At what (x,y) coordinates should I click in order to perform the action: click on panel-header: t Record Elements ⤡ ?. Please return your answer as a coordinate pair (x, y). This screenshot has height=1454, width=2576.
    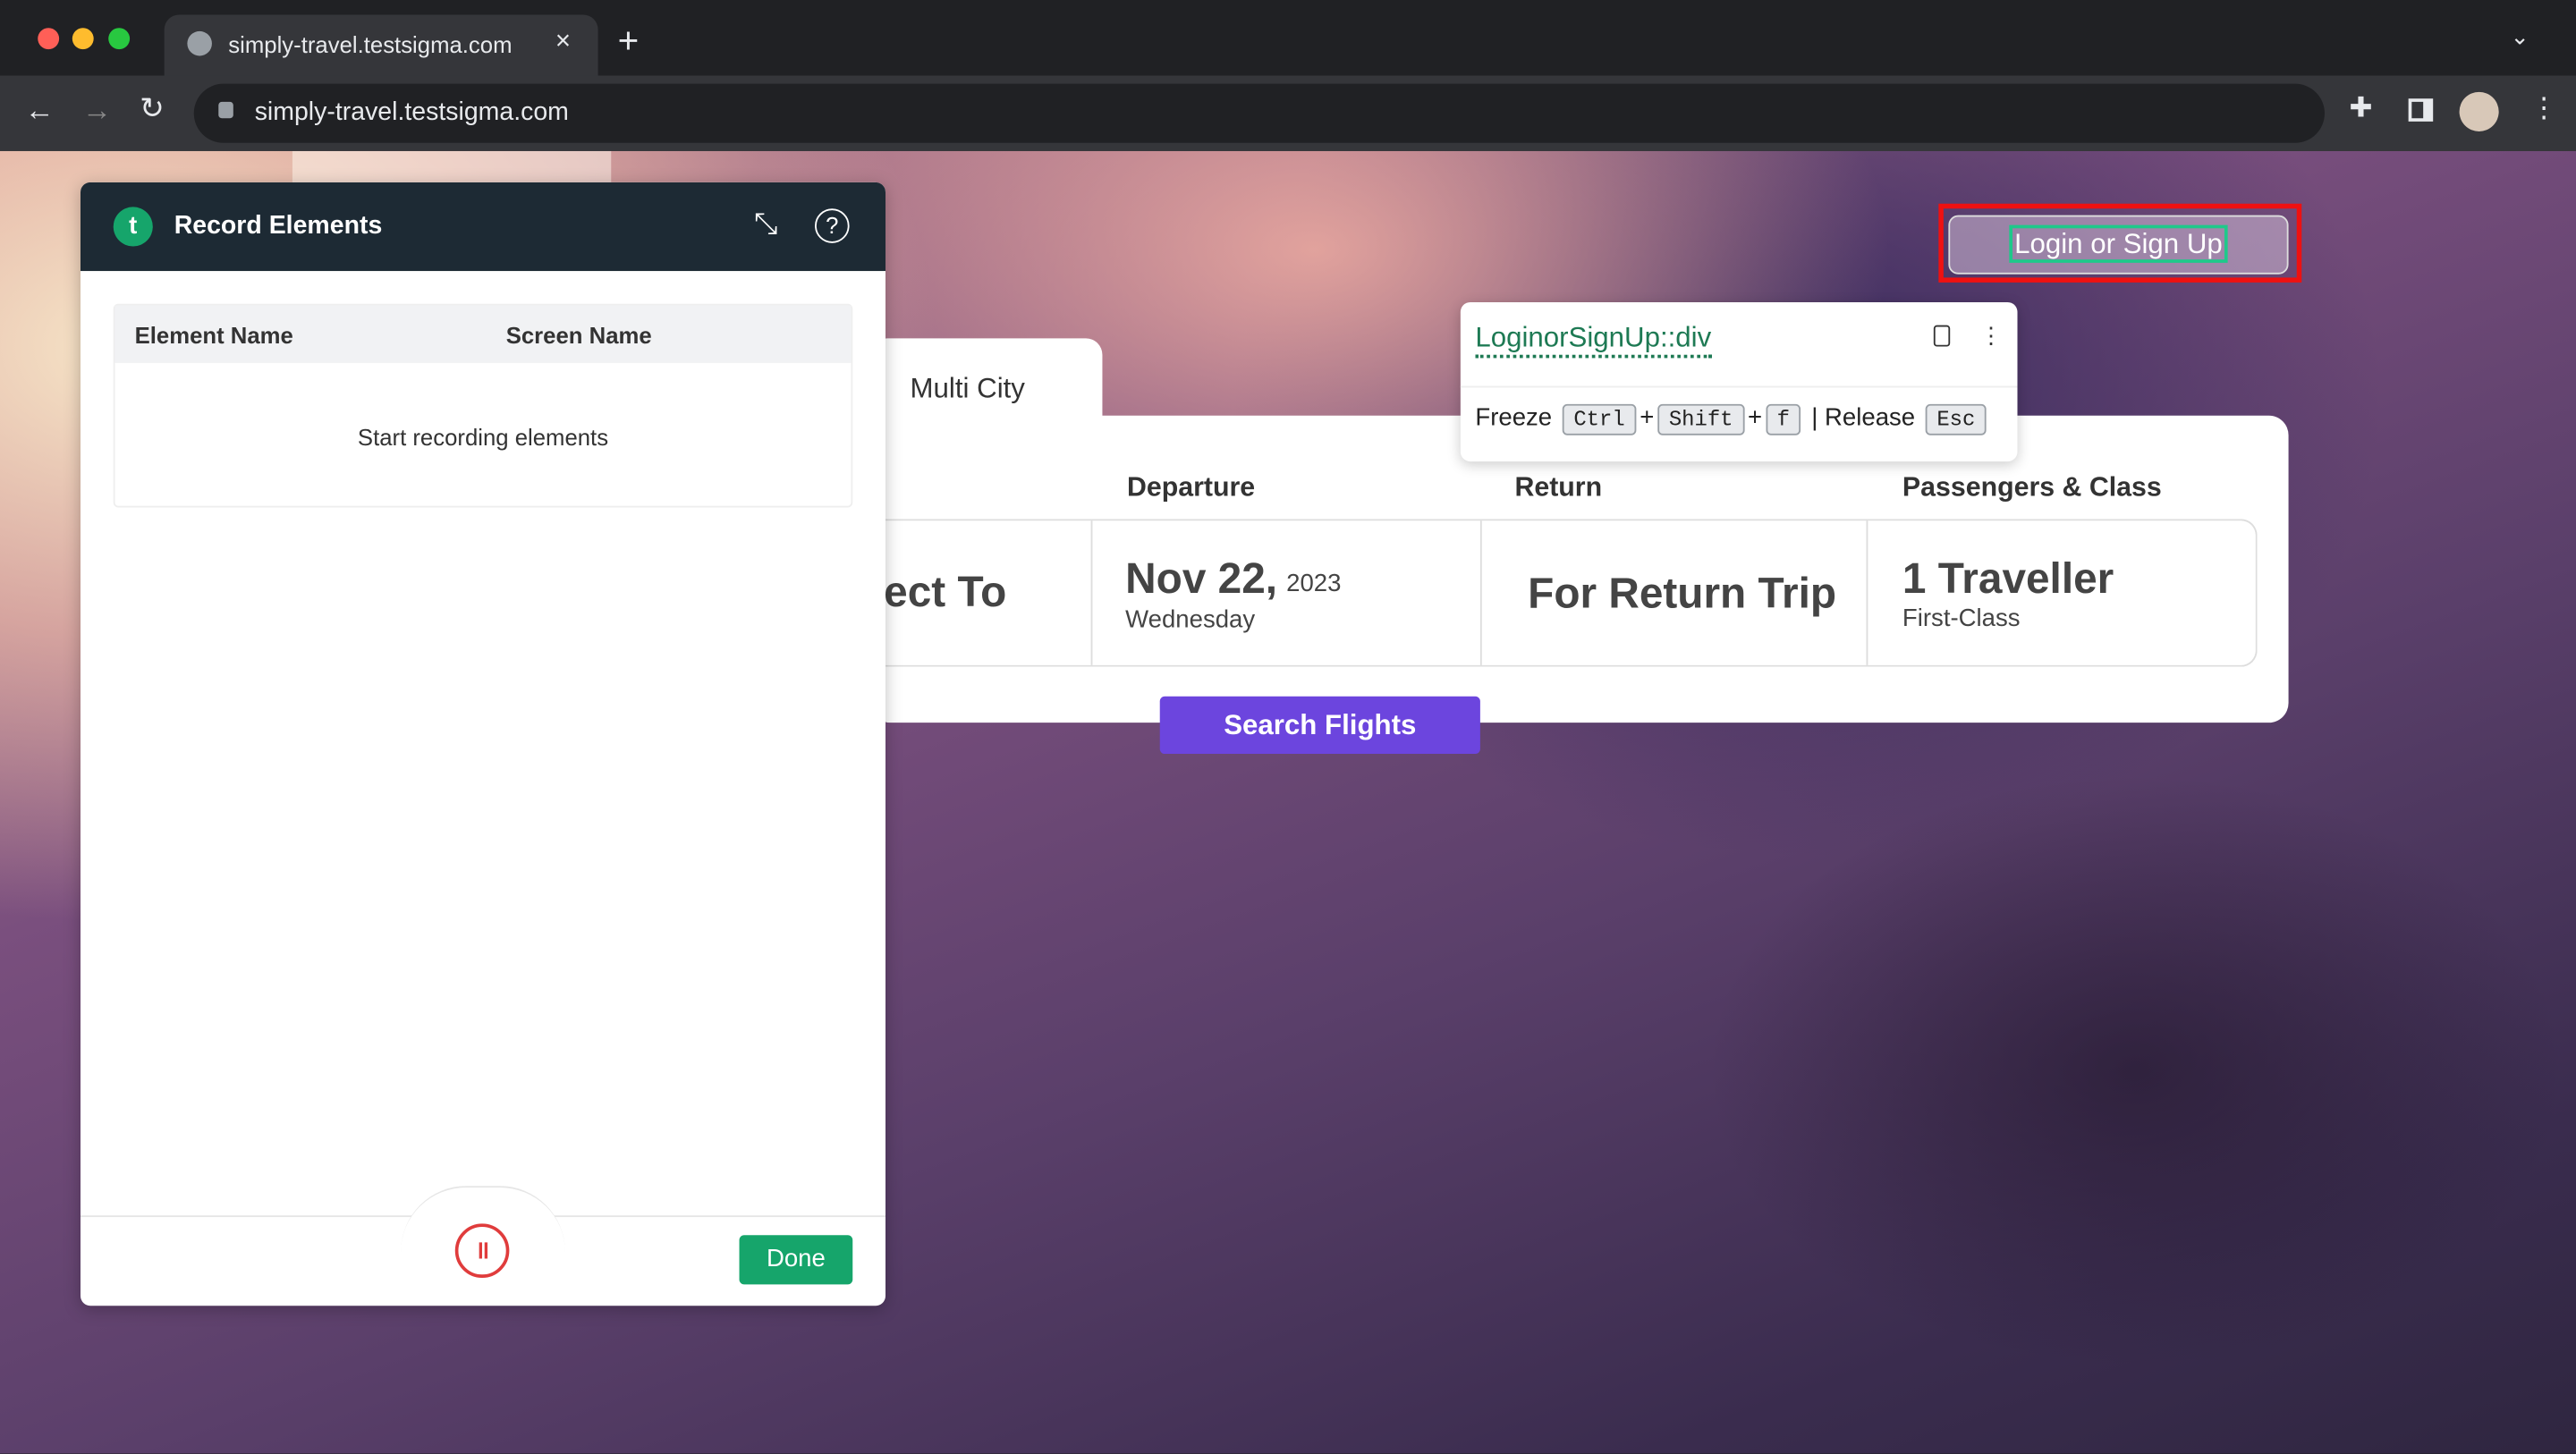
    Looking at the image, I should click on (483, 227).